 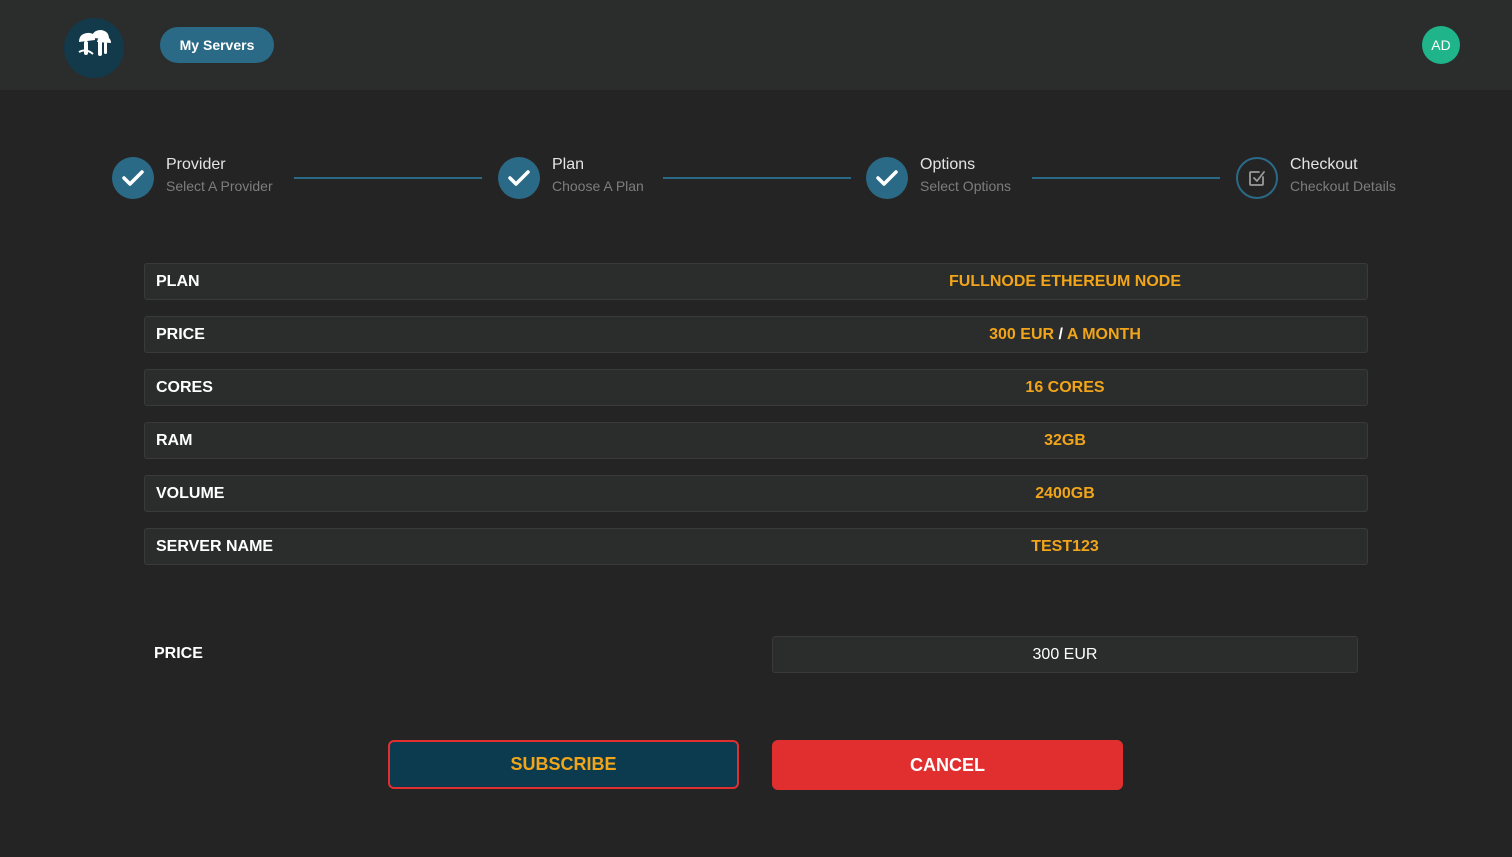 What do you see at coordinates (184, 387) in the screenshot?
I see `row-label: CORES` at bounding box center [184, 387].